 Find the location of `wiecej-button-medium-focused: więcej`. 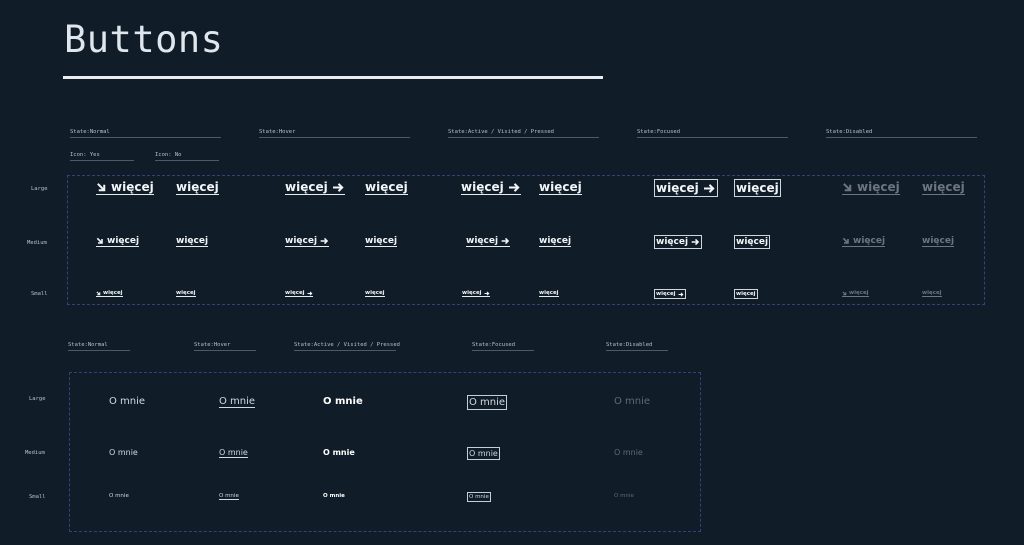

wiecej-button-medium-focused: więcej is located at coordinates (752, 242).